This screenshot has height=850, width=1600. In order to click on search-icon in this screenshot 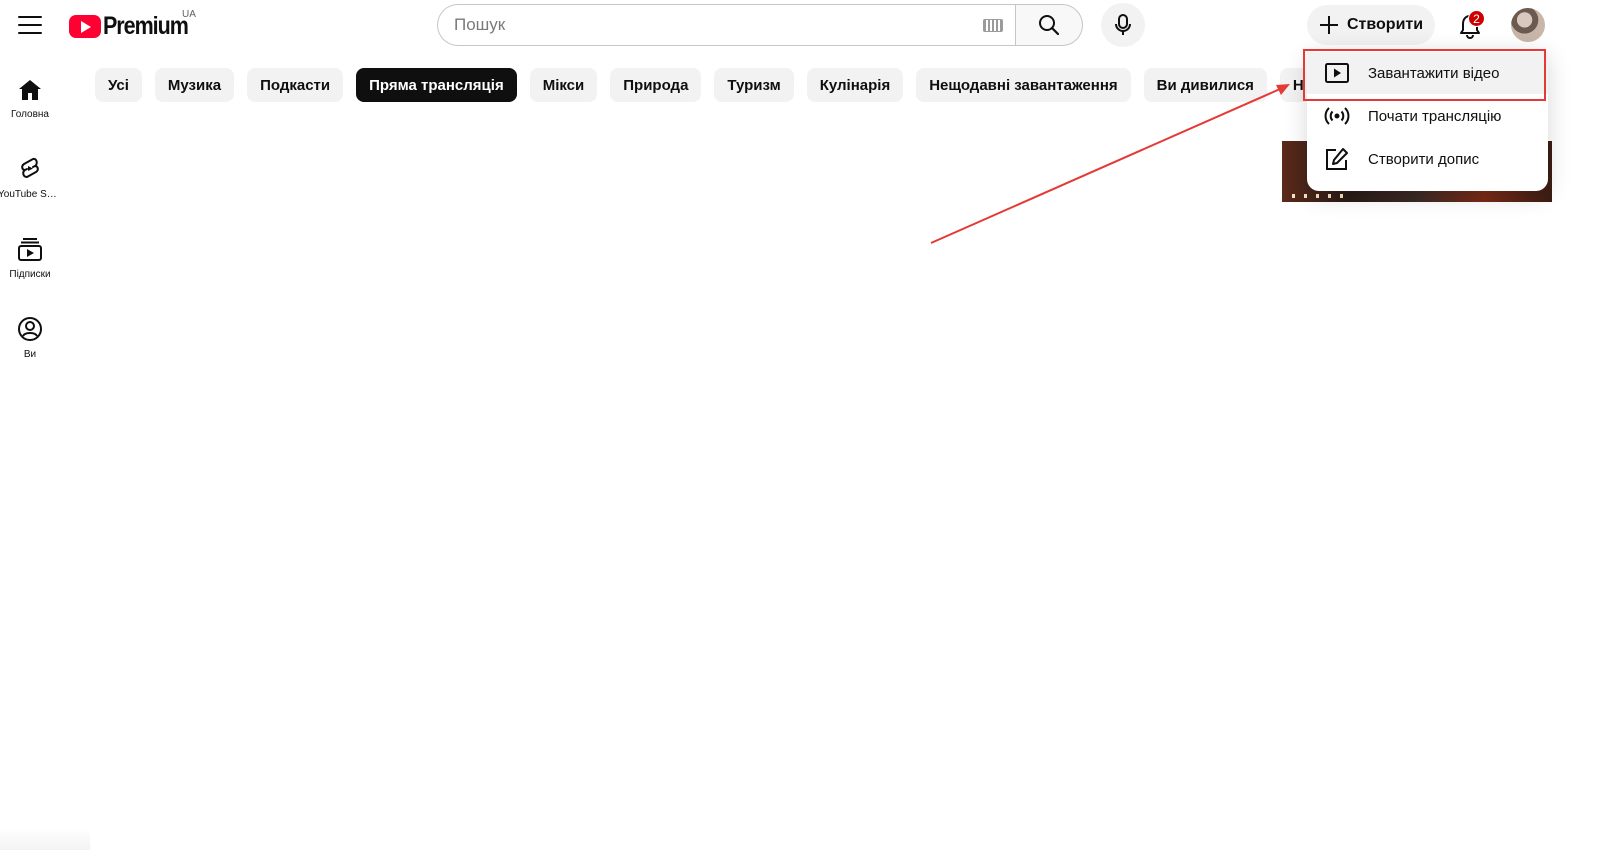, I will do `click(1049, 25)`.